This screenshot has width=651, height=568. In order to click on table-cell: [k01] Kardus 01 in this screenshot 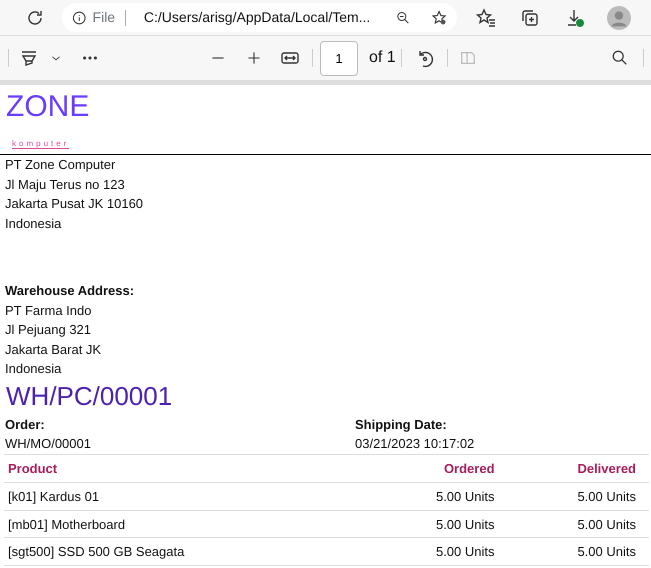, I will do `click(185, 496)`.